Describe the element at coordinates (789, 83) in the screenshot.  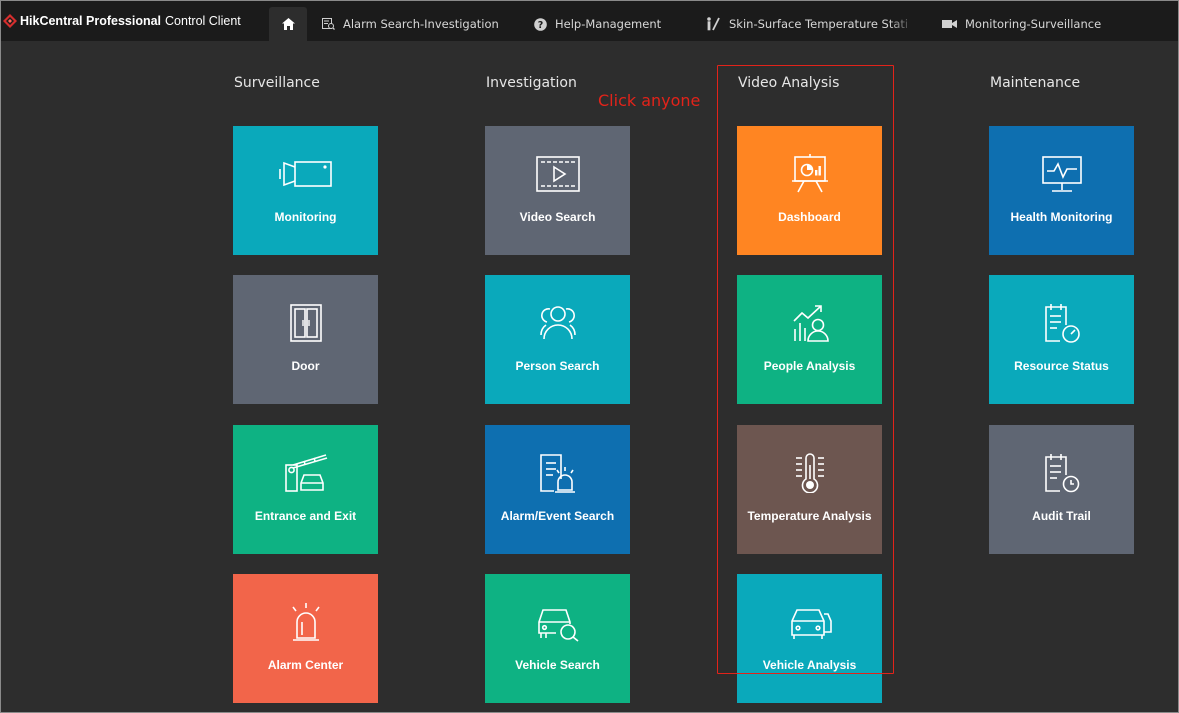
I see `column-title-video-analysis: Video Analysis` at that location.